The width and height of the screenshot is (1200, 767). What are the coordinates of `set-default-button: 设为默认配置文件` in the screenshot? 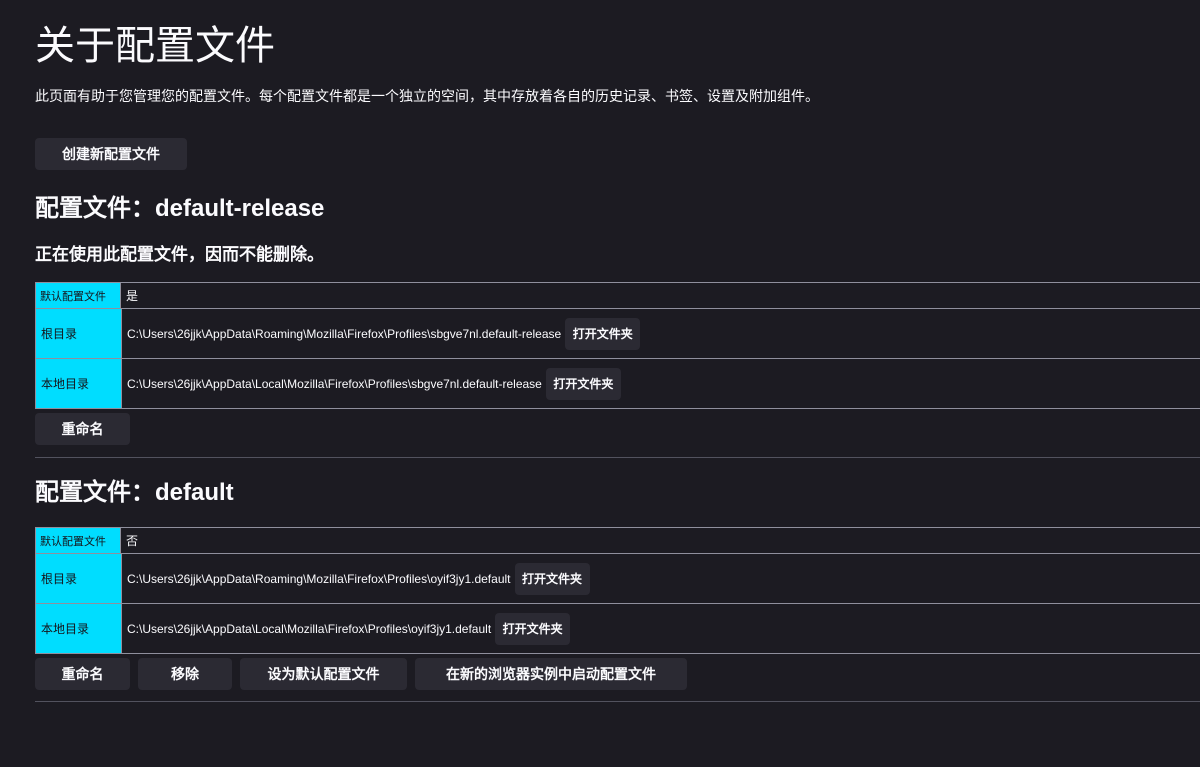 It's located at (323, 674).